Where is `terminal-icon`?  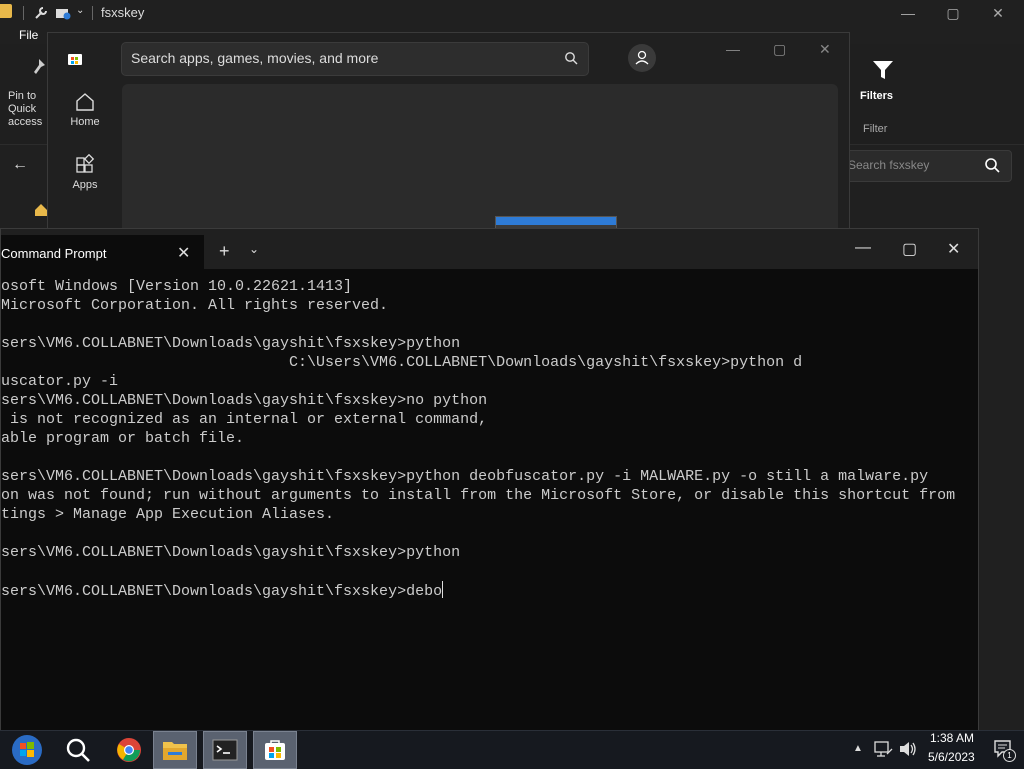
terminal-icon is located at coordinates (225, 750).